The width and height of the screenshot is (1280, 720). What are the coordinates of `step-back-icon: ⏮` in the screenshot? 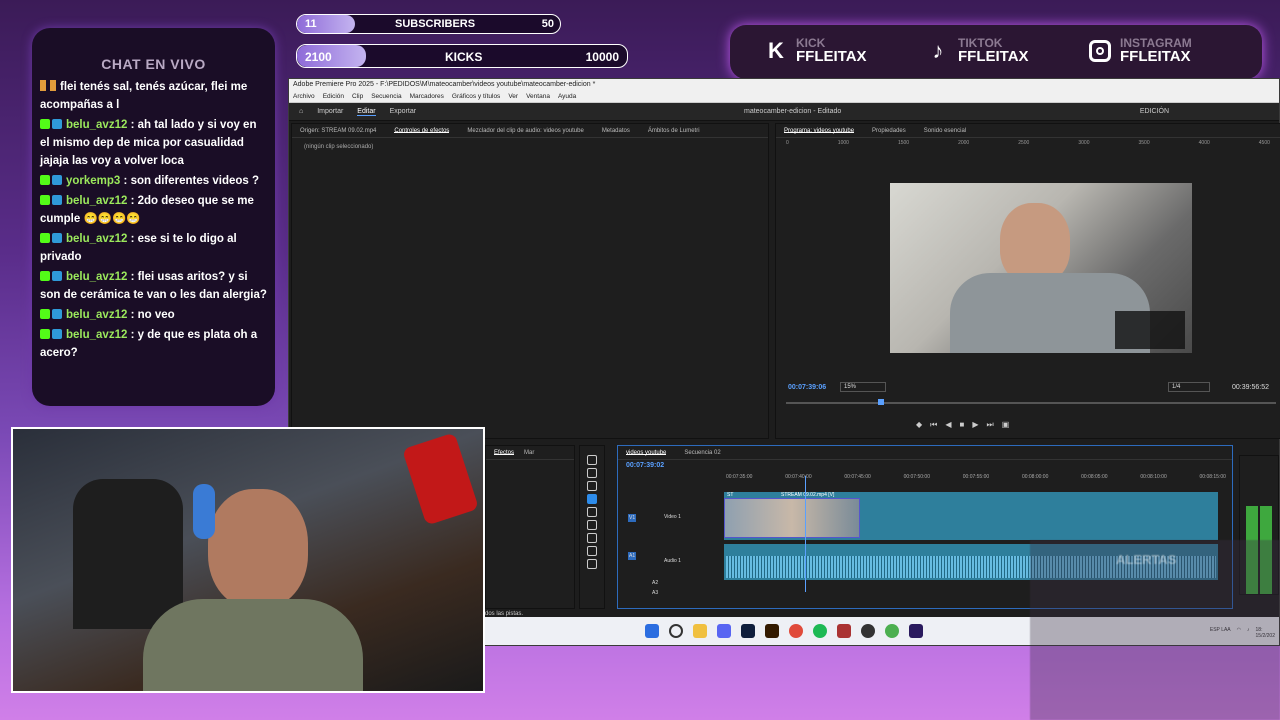 It's located at (937, 424).